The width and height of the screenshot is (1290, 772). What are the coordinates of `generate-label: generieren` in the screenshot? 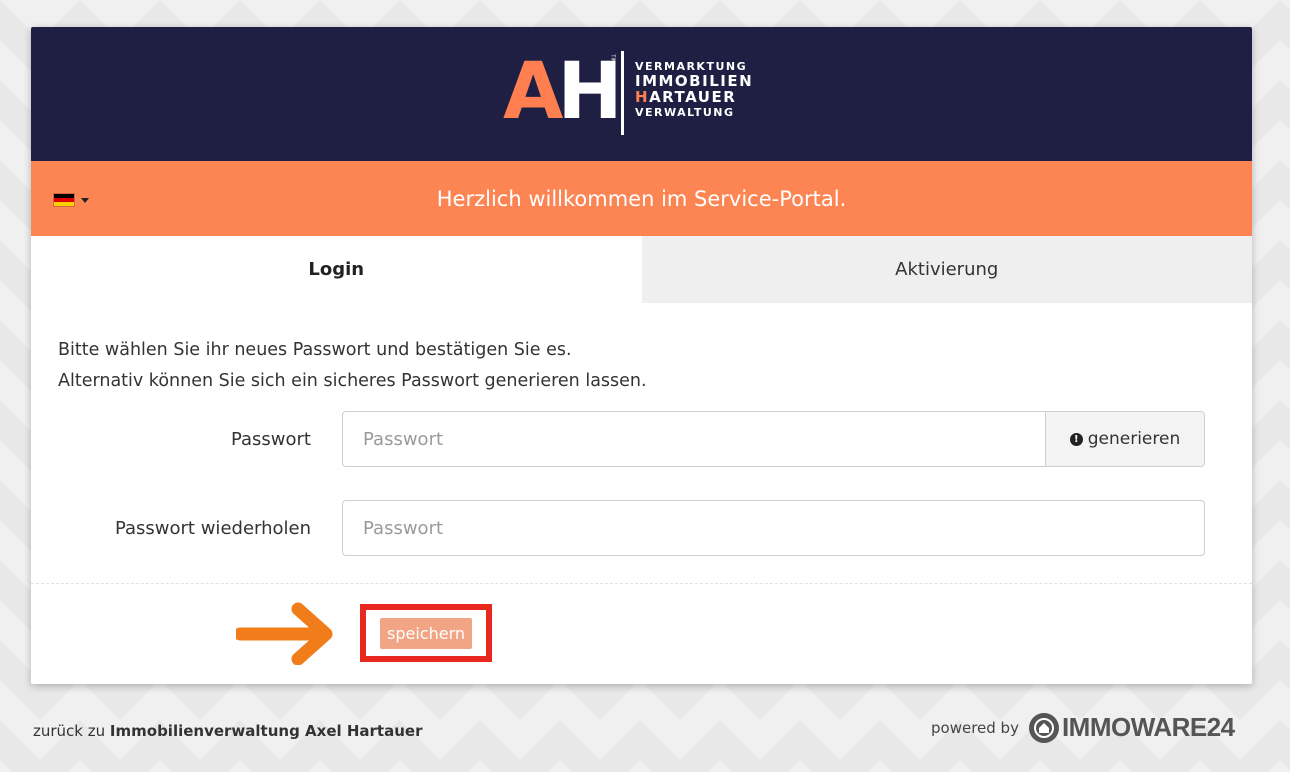 It's located at (1134, 439).